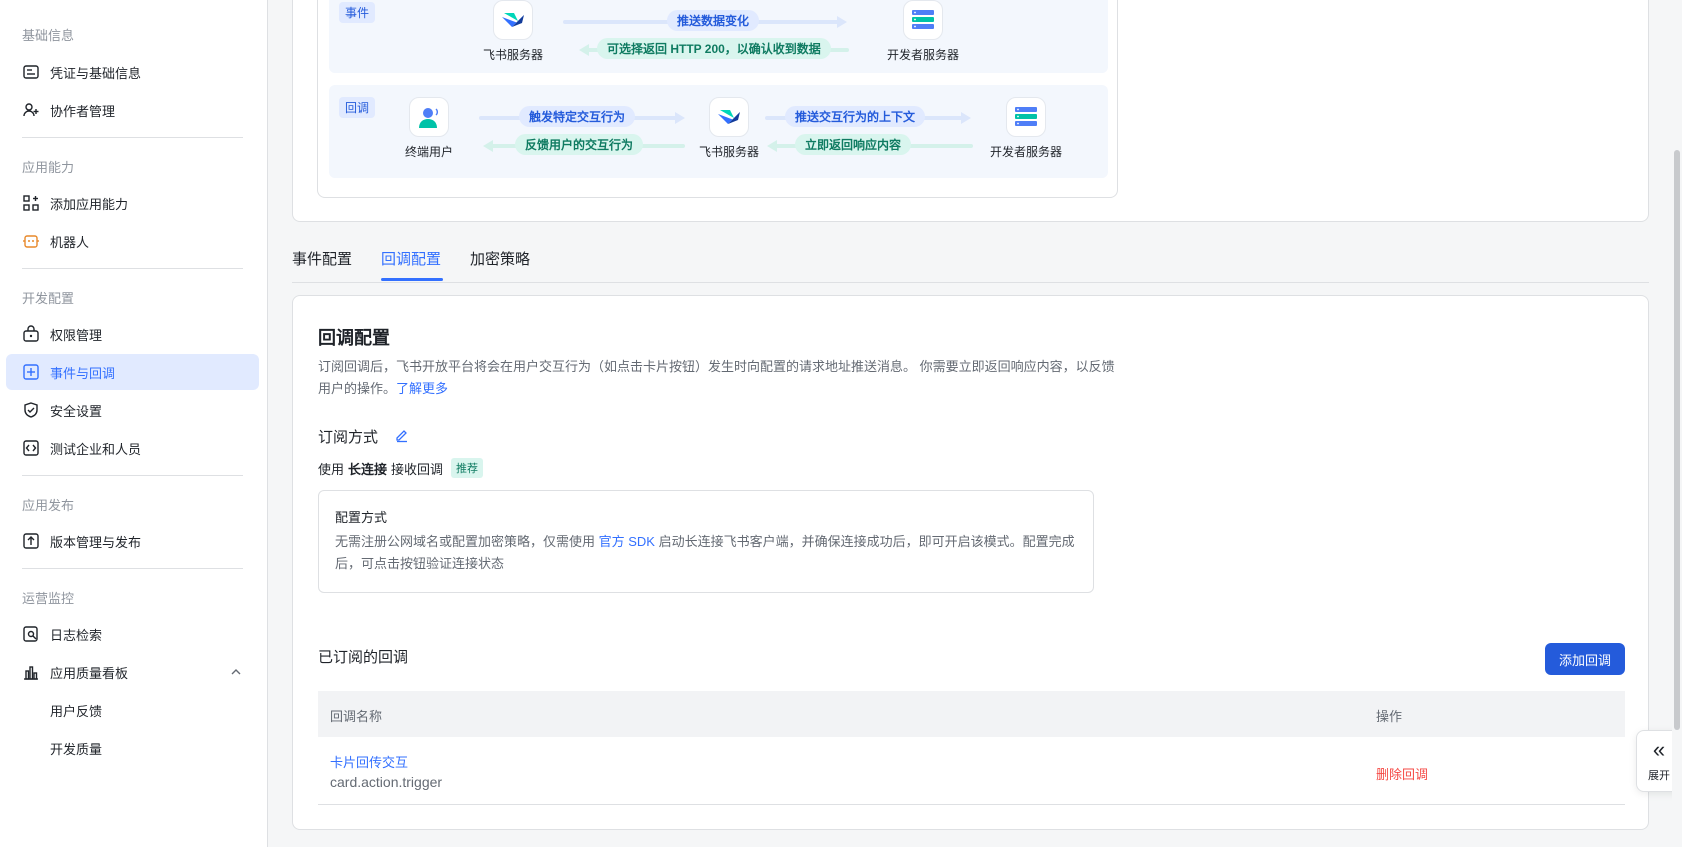  Describe the element at coordinates (331, 469) in the screenshot. I see `use-prefix: 使用` at that location.